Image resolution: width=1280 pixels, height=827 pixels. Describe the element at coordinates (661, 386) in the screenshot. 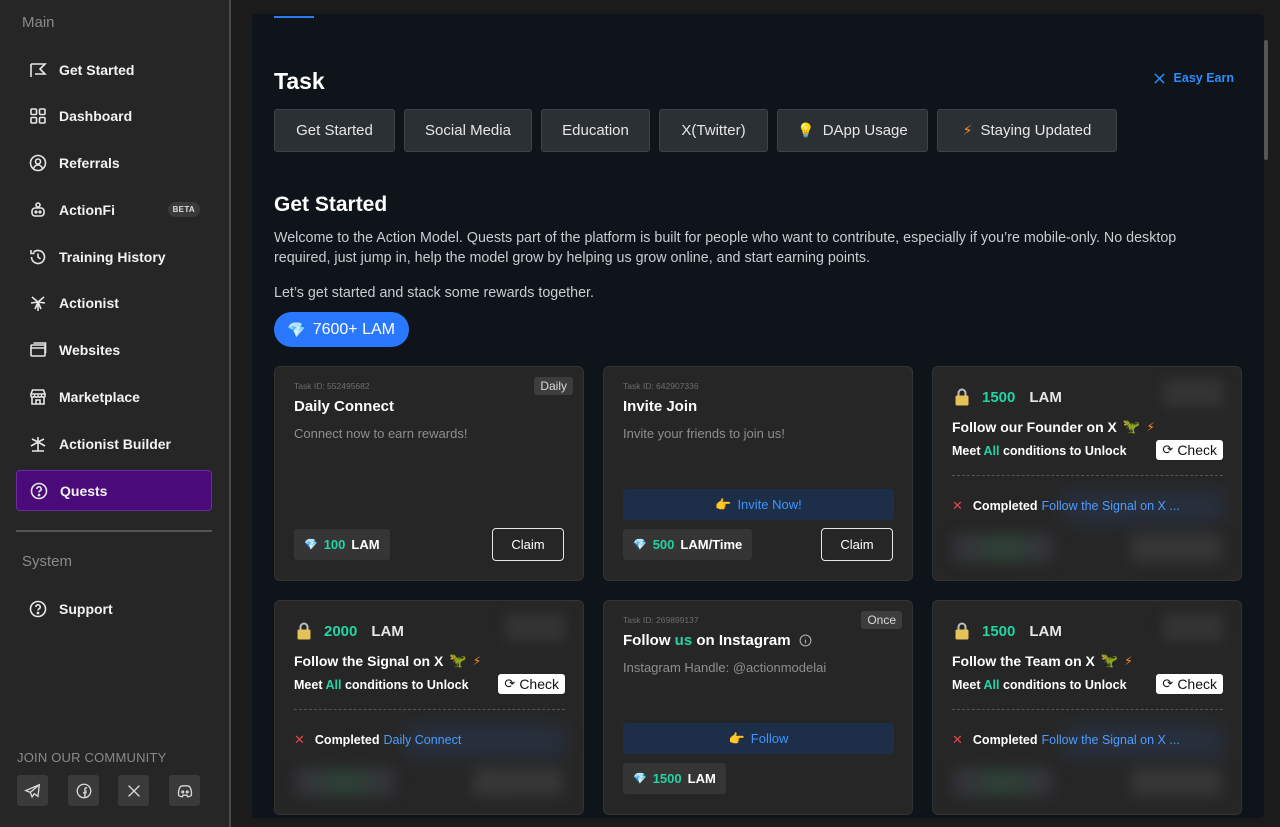

I see `task-id: Task ID: 642907336` at that location.